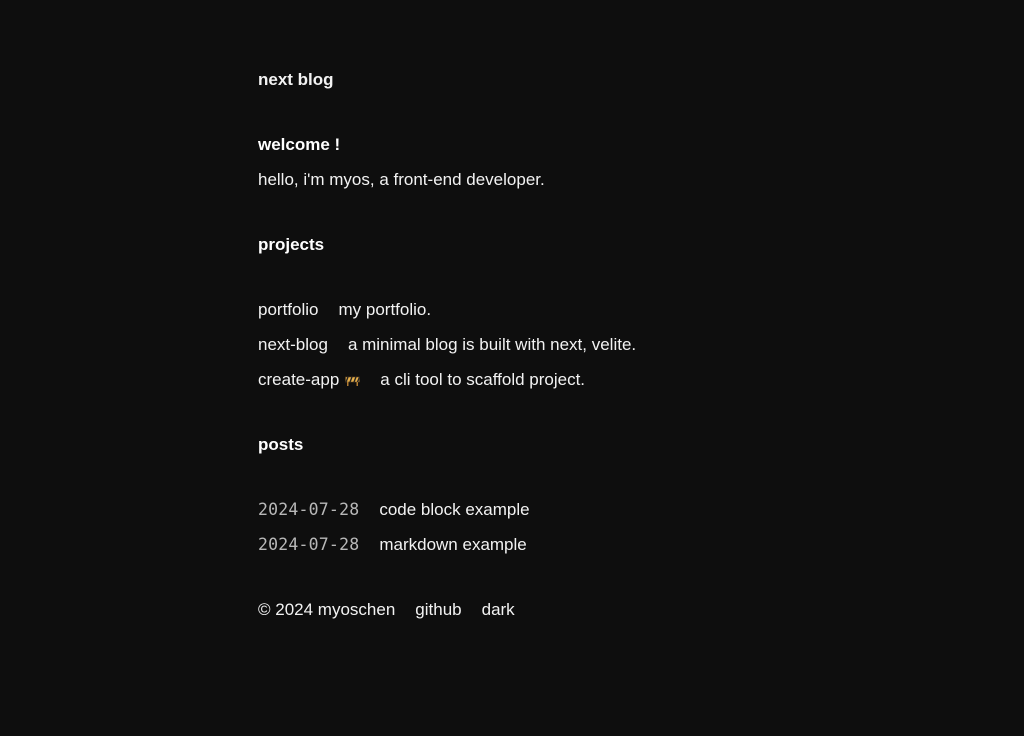 The image size is (1024, 736). I want to click on project-link-create-app: create-app, so click(298, 379).